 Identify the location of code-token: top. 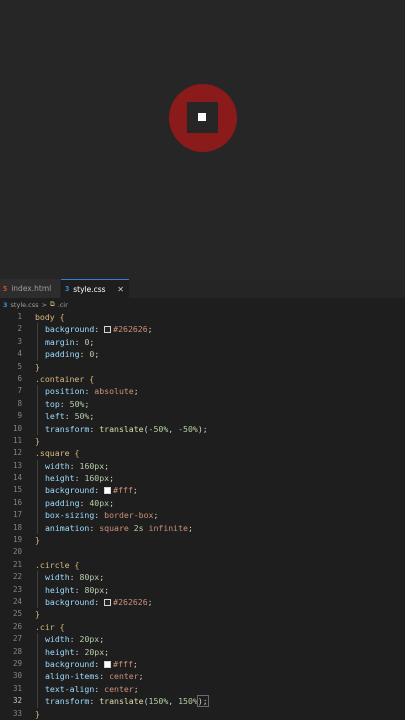
(52, 403).